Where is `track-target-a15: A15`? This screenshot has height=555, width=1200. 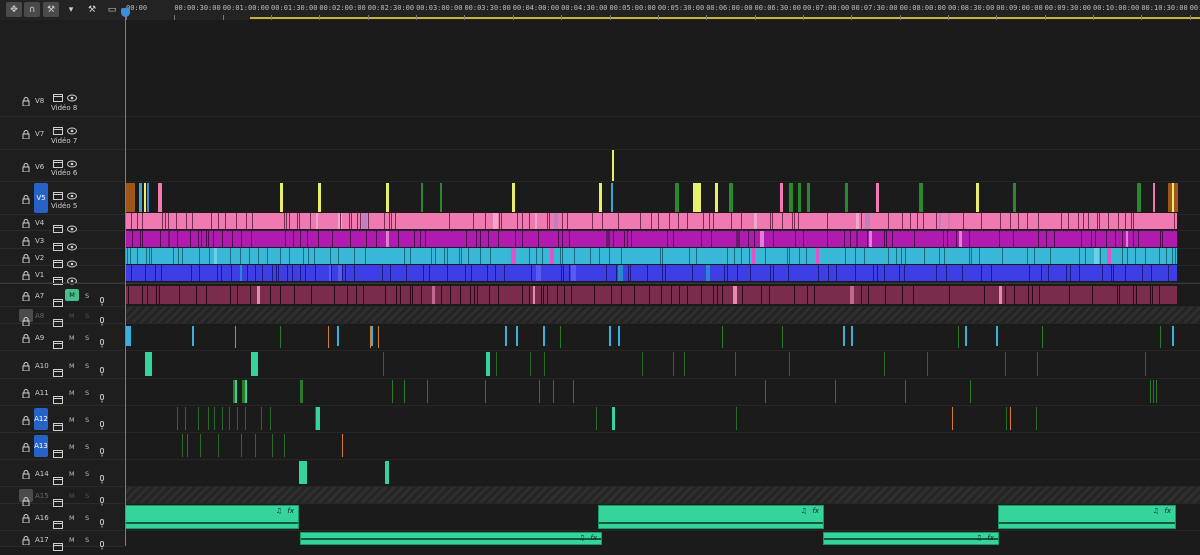
track-target-a15: A15 is located at coordinates (42, 496).